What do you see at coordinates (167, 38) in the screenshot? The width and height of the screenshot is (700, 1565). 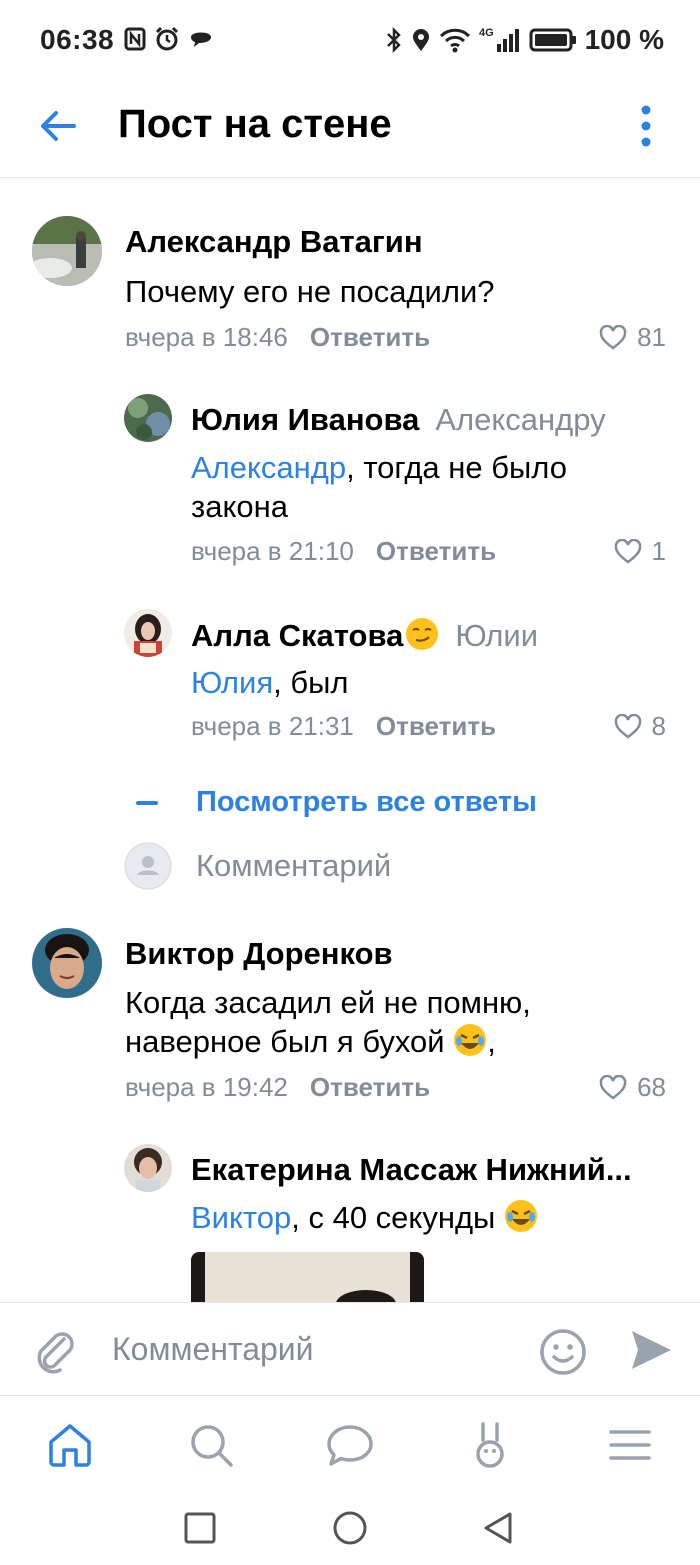 I see `alarm-icon` at bounding box center [167, 38].